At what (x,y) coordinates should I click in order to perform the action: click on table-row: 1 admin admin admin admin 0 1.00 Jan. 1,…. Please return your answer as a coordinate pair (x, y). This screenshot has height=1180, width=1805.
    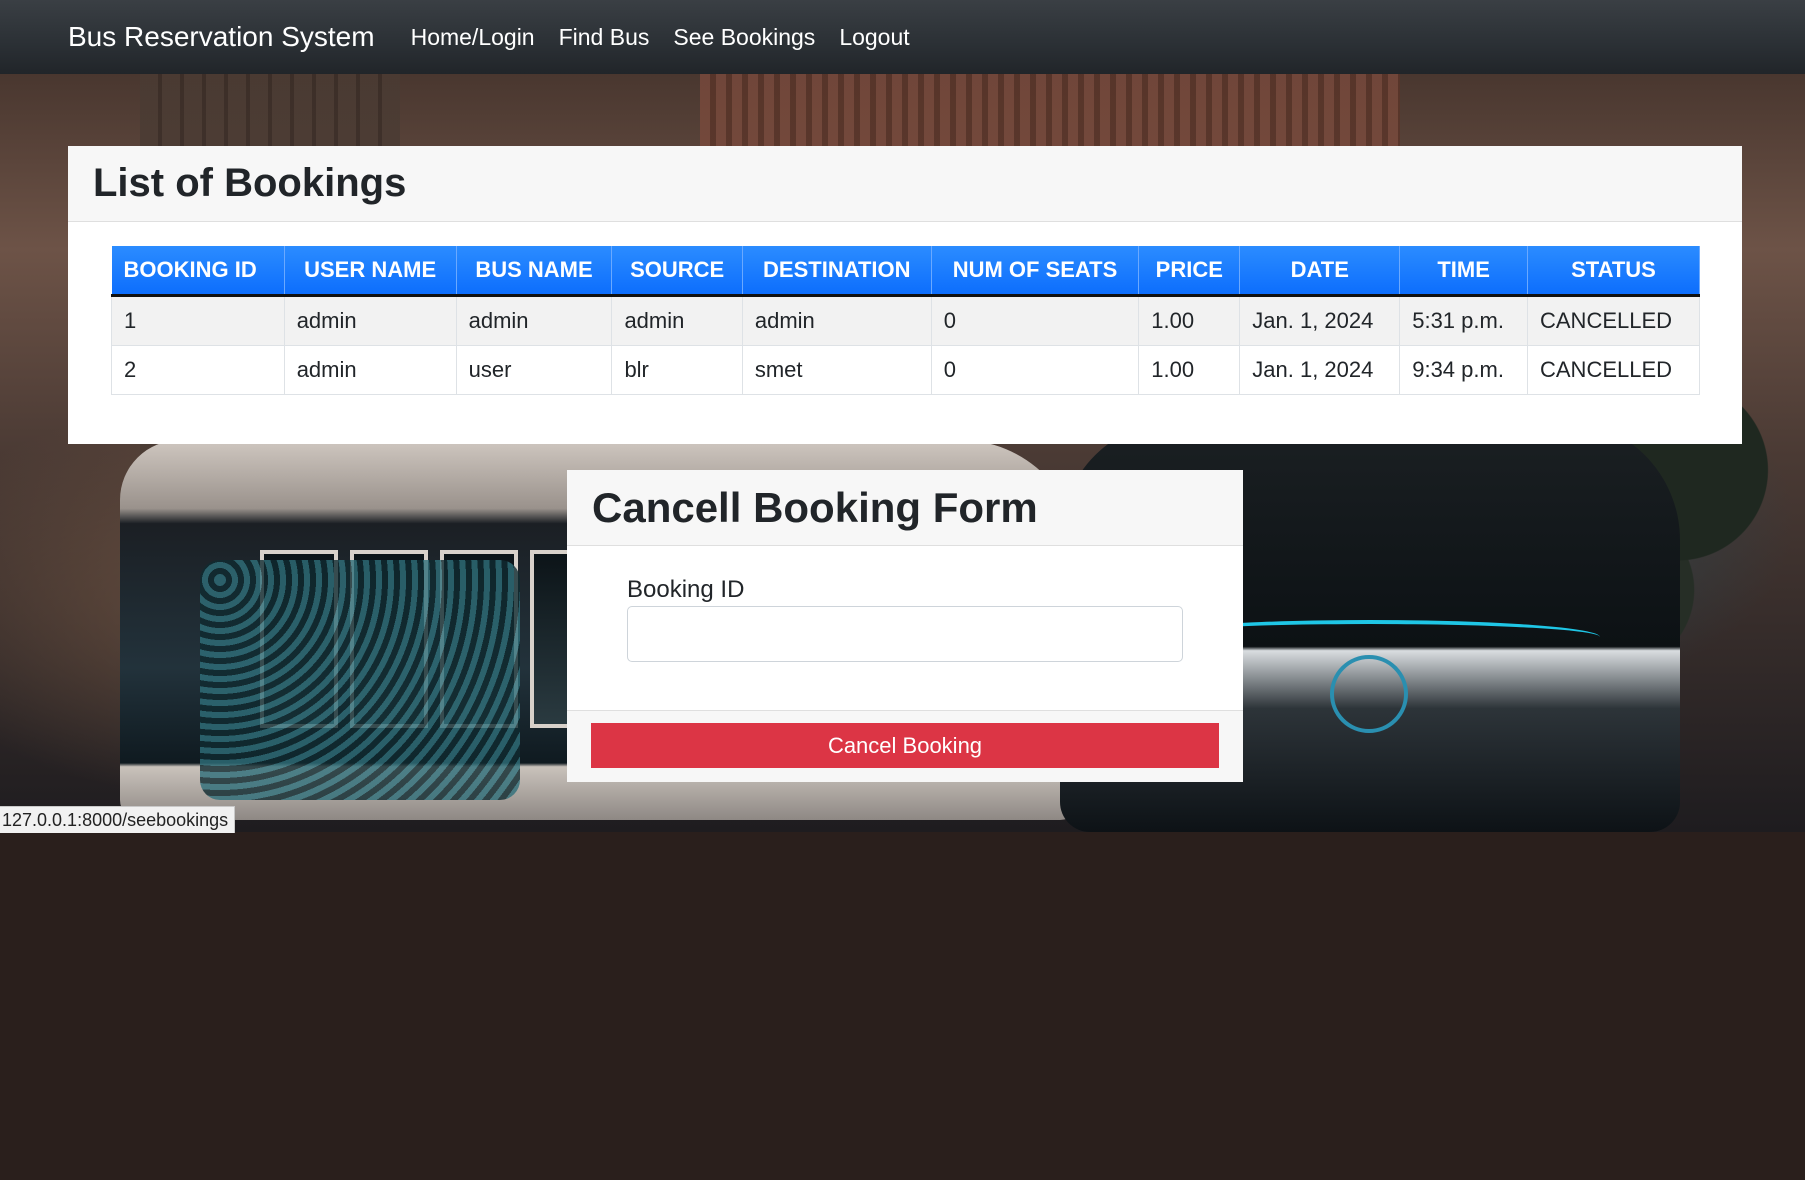
    Looking at the image, I should click on (905, 320).